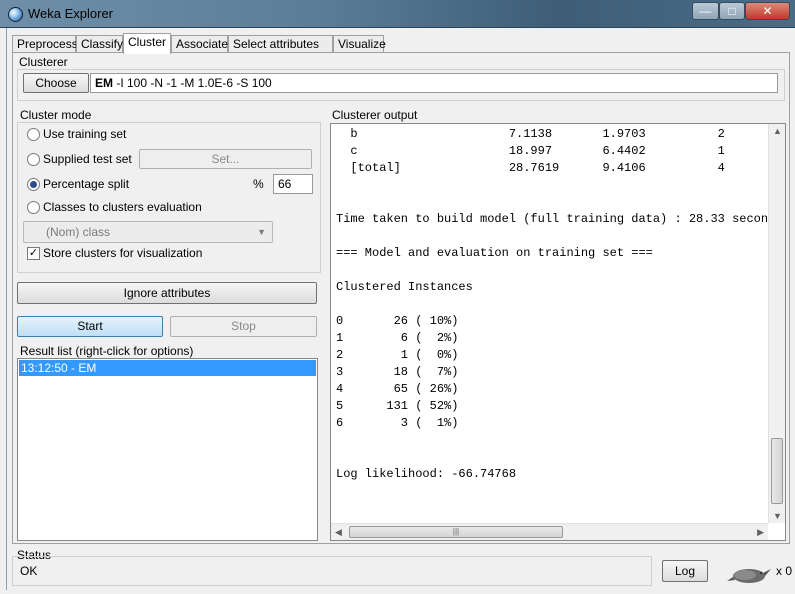  I want to click on output-line: 0 26 ( 10%), so click(397, 321).